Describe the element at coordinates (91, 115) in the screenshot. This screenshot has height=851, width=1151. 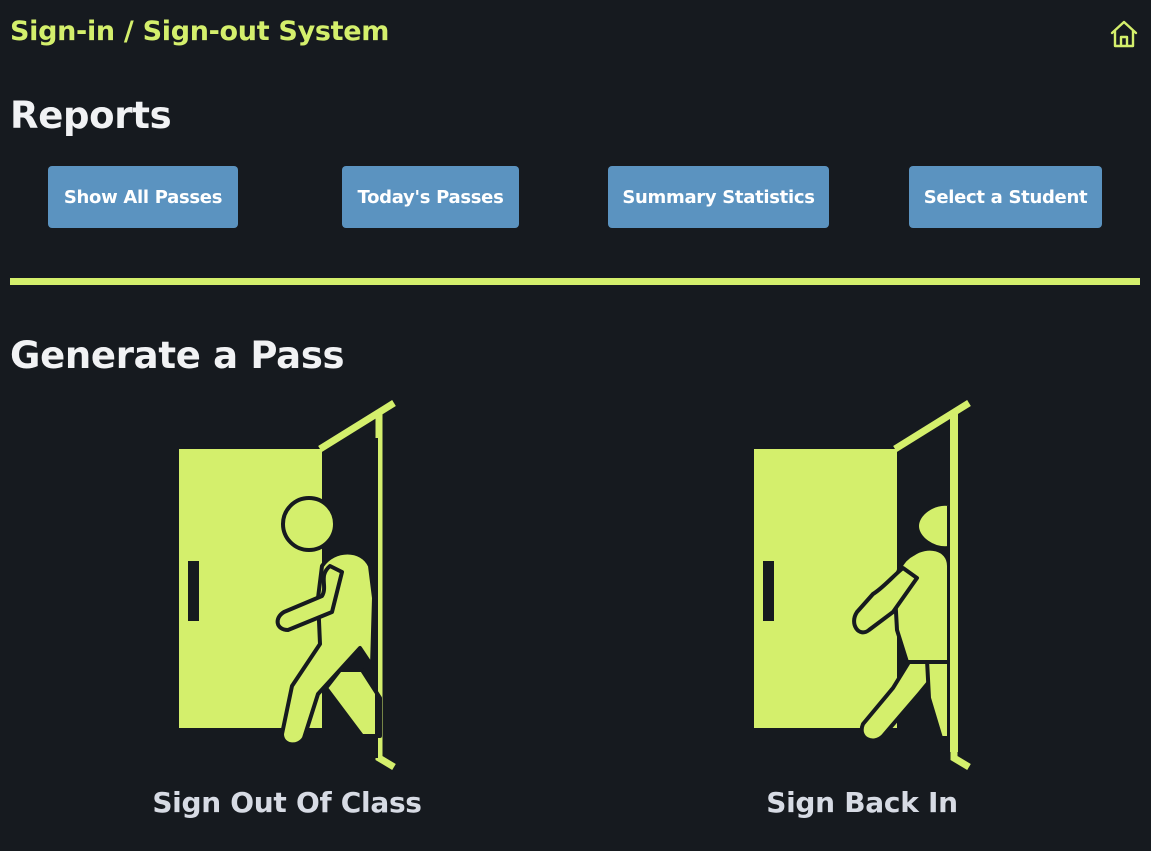
I see `reports-heading: Reports` at that location.